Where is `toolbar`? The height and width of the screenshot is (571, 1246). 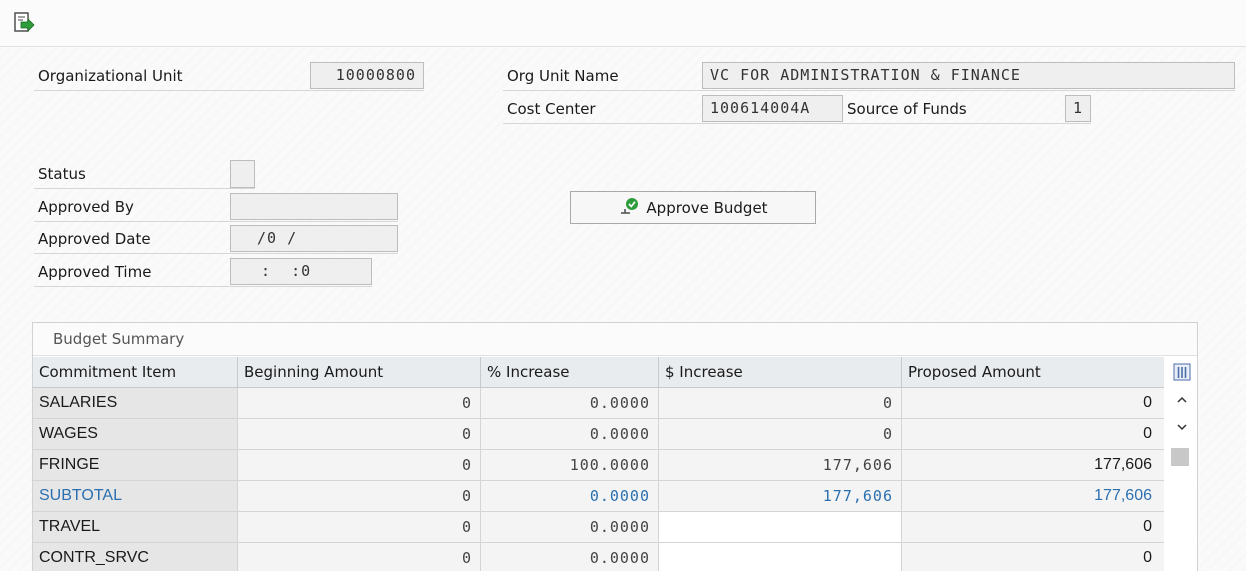 toolbar is located at coordinates (623, 23).